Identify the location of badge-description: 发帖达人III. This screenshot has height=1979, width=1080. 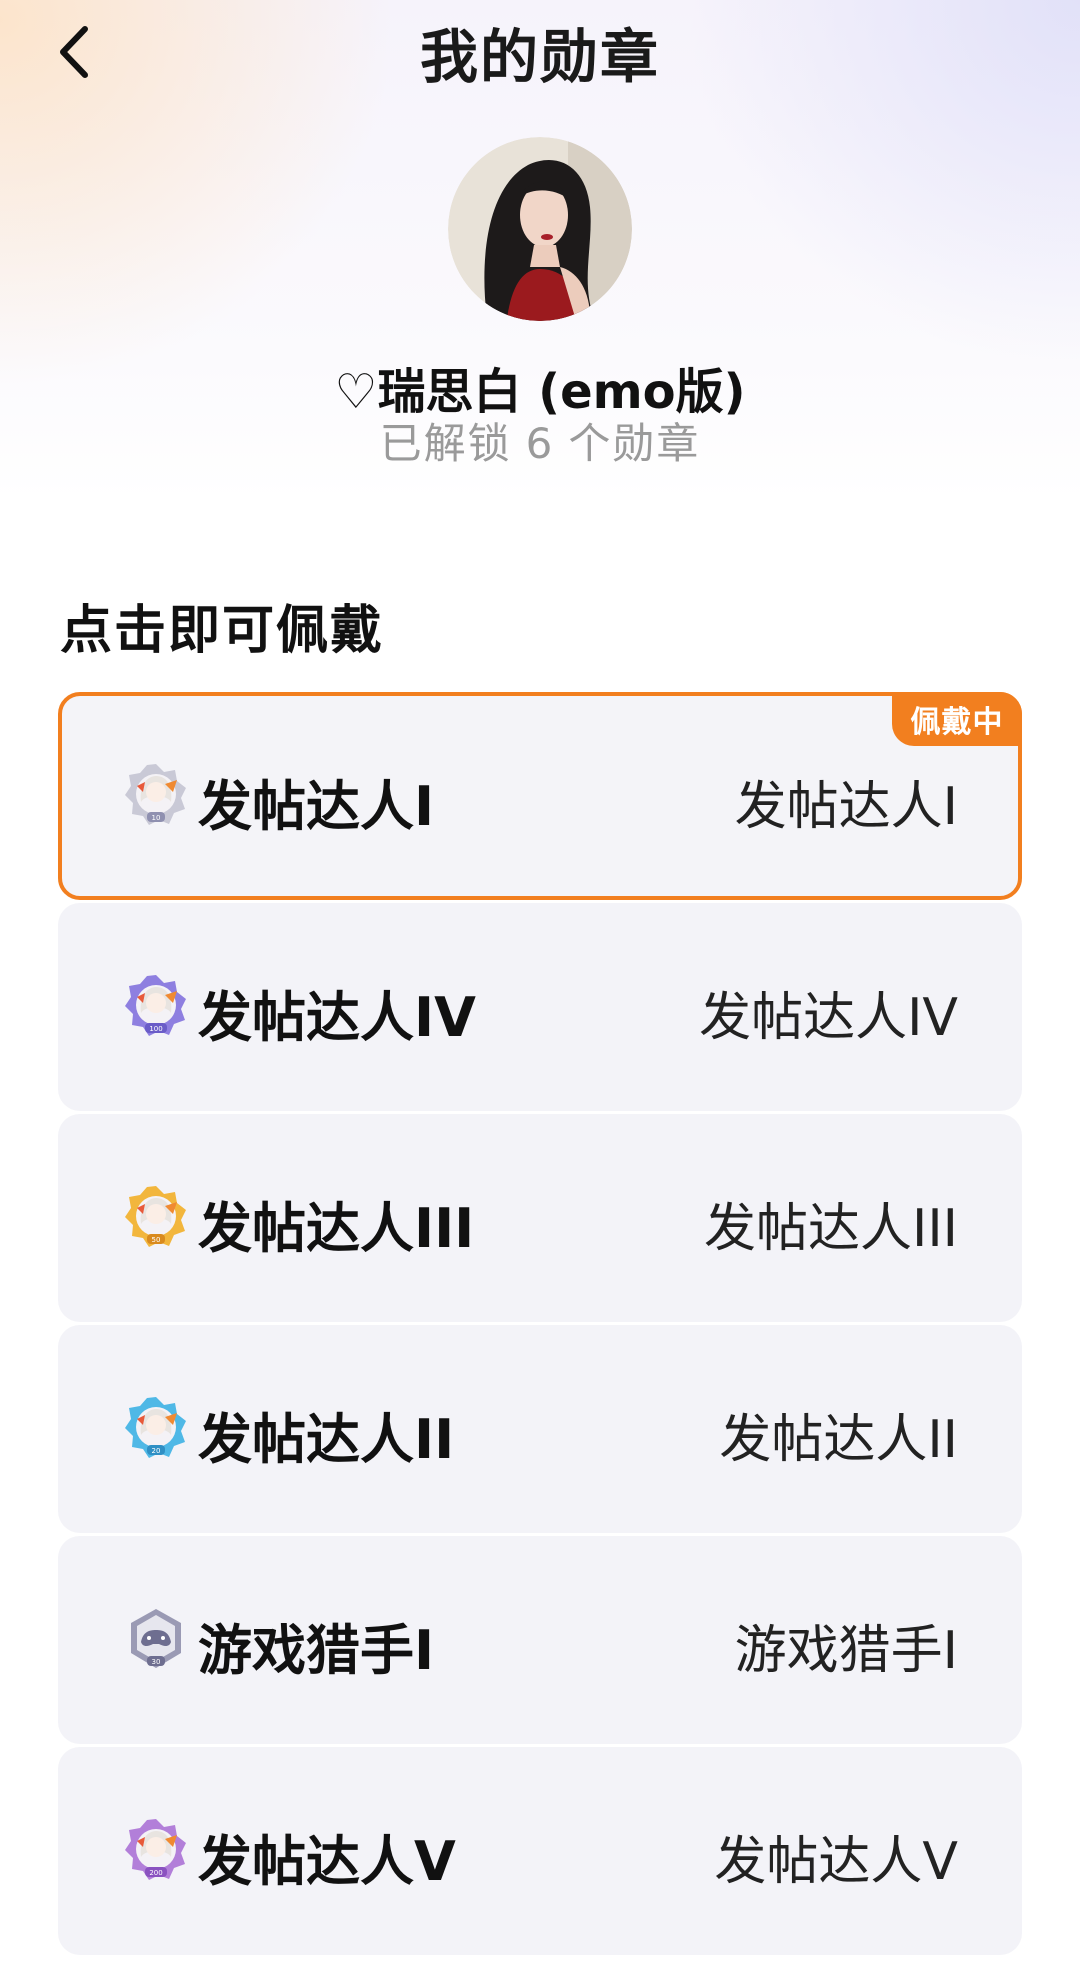
(830, 1229).